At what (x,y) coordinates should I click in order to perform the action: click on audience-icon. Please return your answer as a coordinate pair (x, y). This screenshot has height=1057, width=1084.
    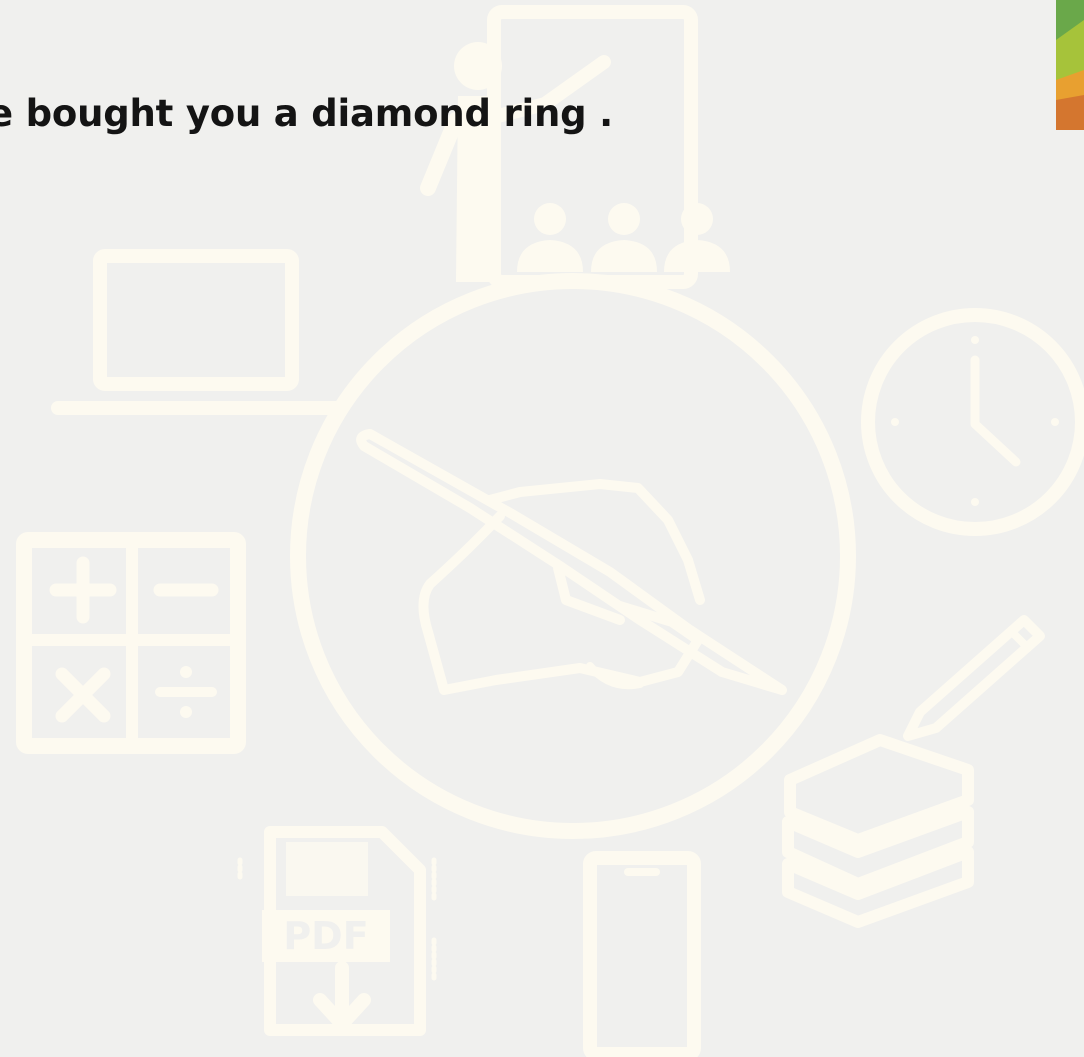
    Looking at the image, I should click on (623, 237).